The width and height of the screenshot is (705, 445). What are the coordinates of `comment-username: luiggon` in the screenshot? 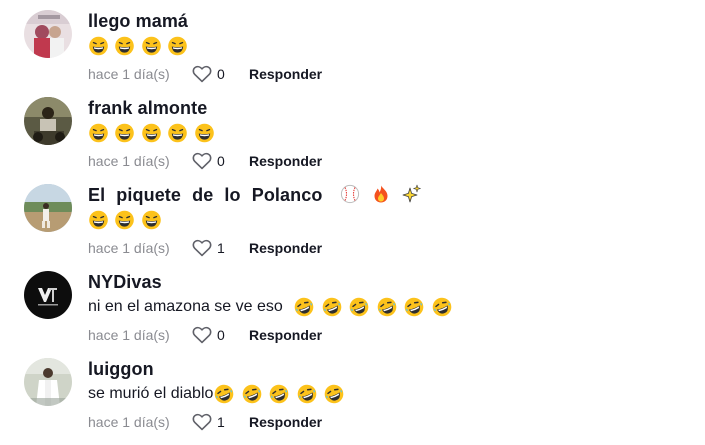 It's located at (121, 369).